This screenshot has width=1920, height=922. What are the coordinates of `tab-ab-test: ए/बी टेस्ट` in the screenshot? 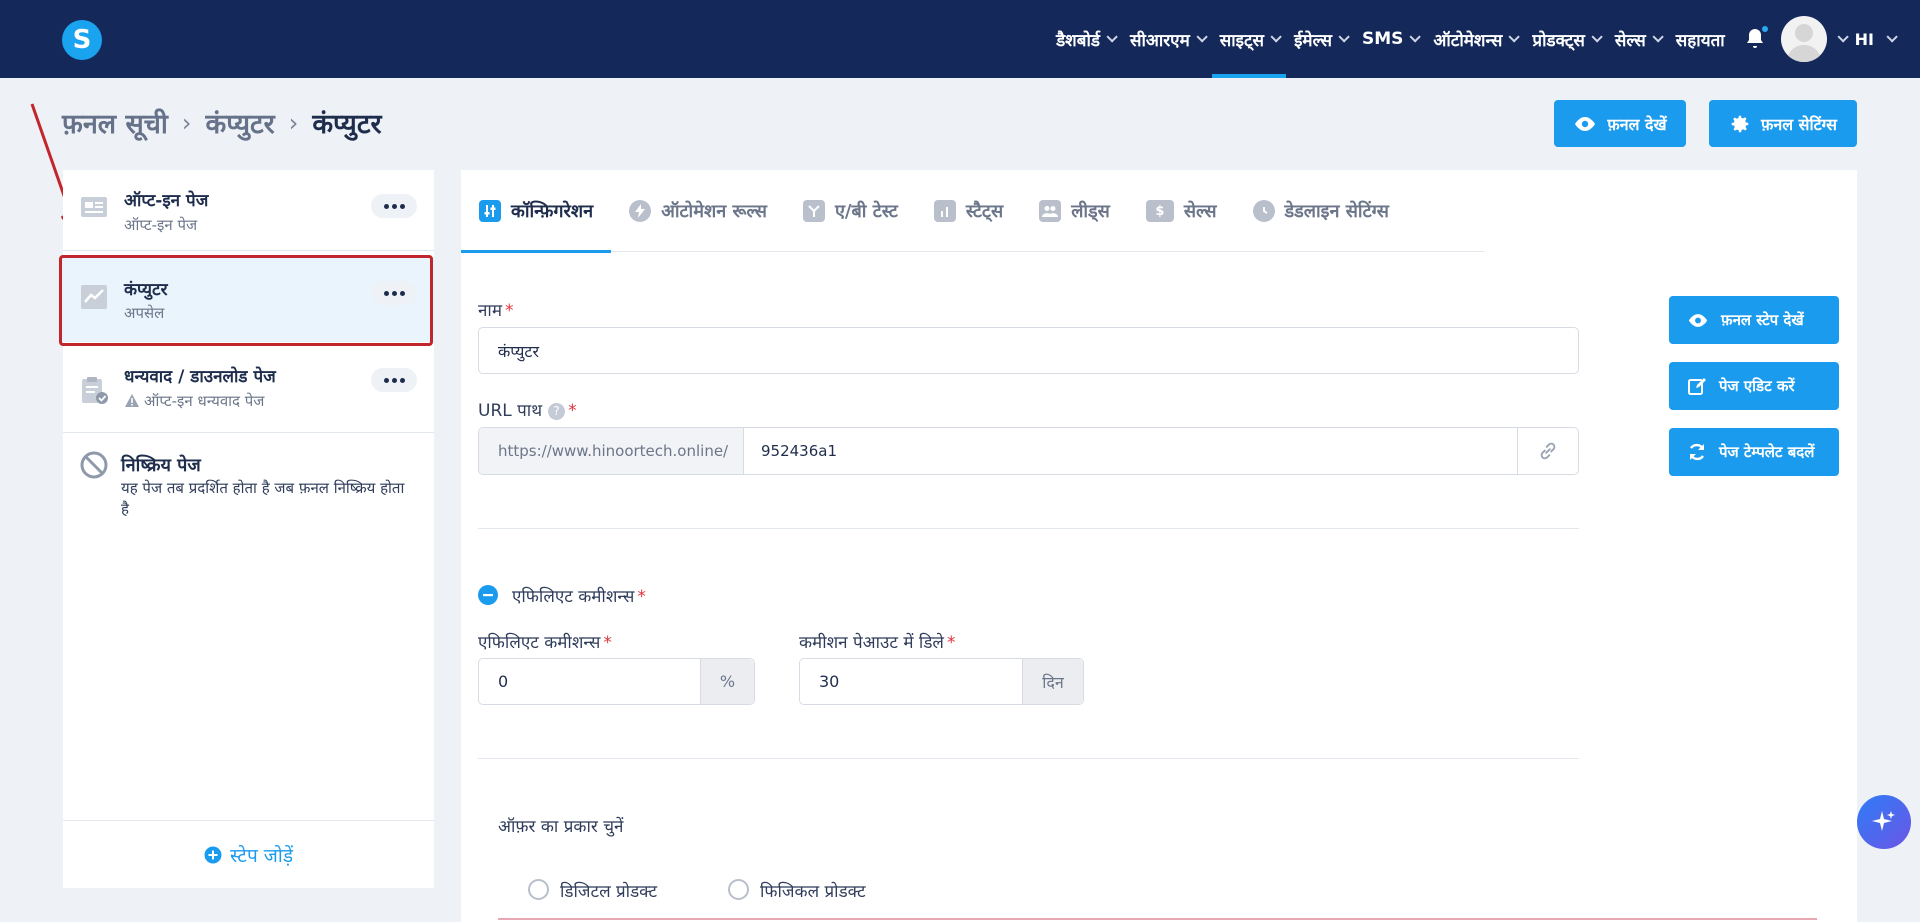 It's located at (850, 211).